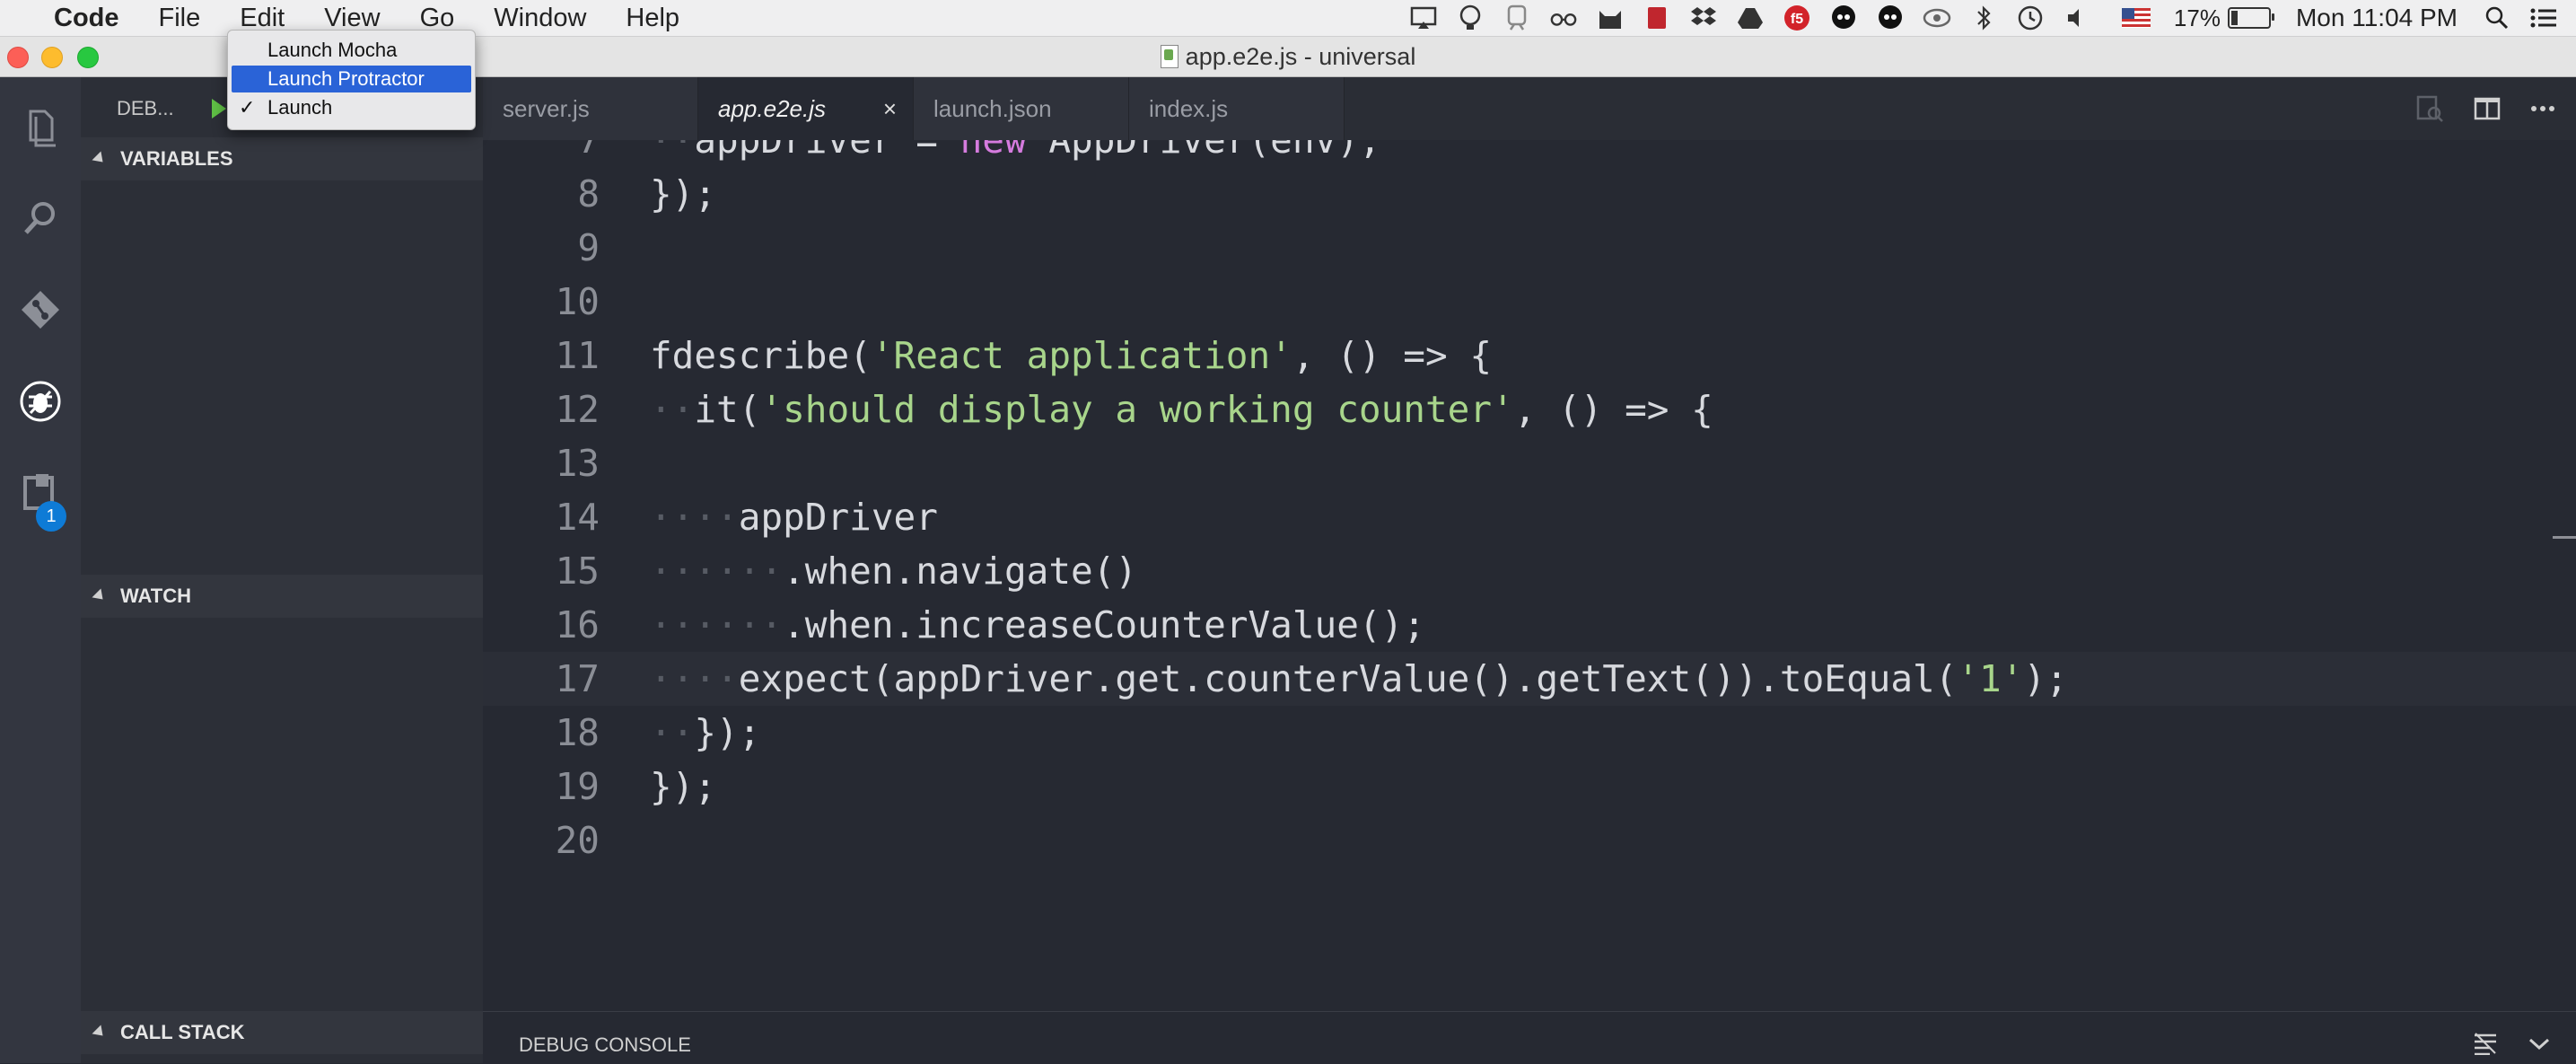  Describe the element at coordinates (1703, 18) in the screenshot. I see `dropbox-icon` at that location.